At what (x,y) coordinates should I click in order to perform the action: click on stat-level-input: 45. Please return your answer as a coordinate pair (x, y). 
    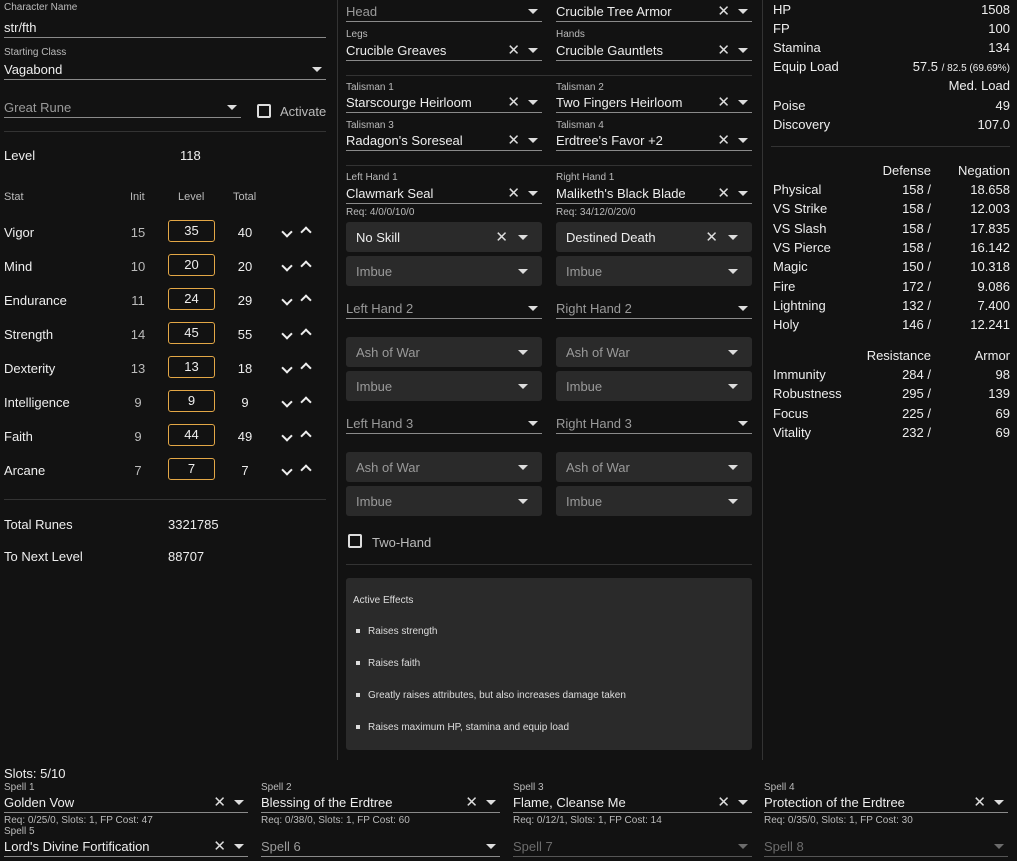
    Looking at the image, I should click on (191, 333).